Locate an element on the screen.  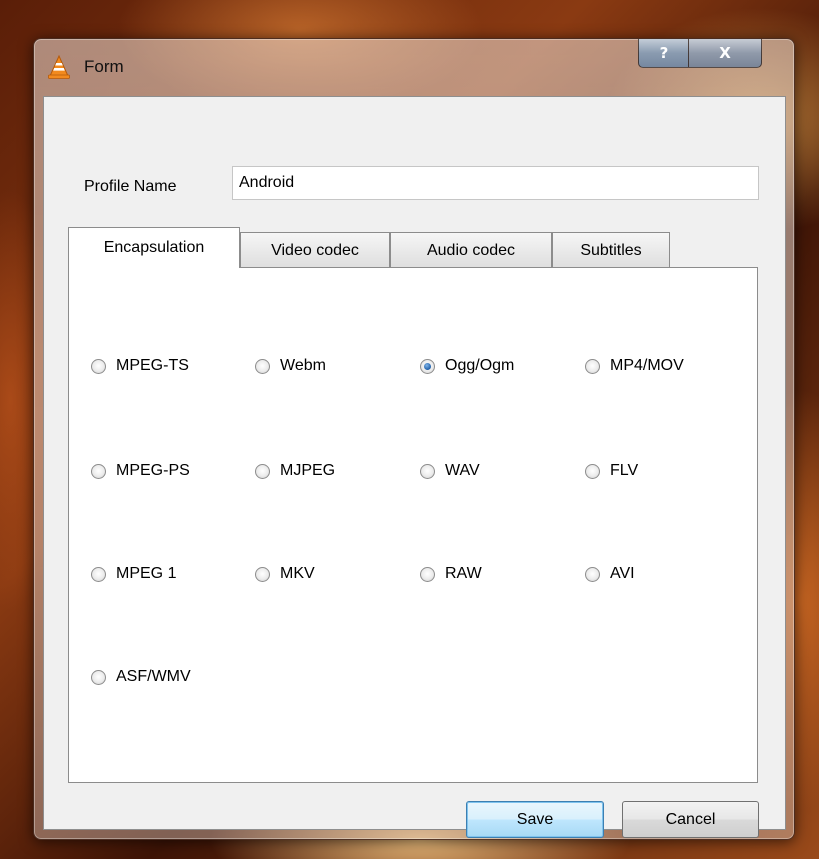
radio-avi: AVI is located at coordinates (610, 574).